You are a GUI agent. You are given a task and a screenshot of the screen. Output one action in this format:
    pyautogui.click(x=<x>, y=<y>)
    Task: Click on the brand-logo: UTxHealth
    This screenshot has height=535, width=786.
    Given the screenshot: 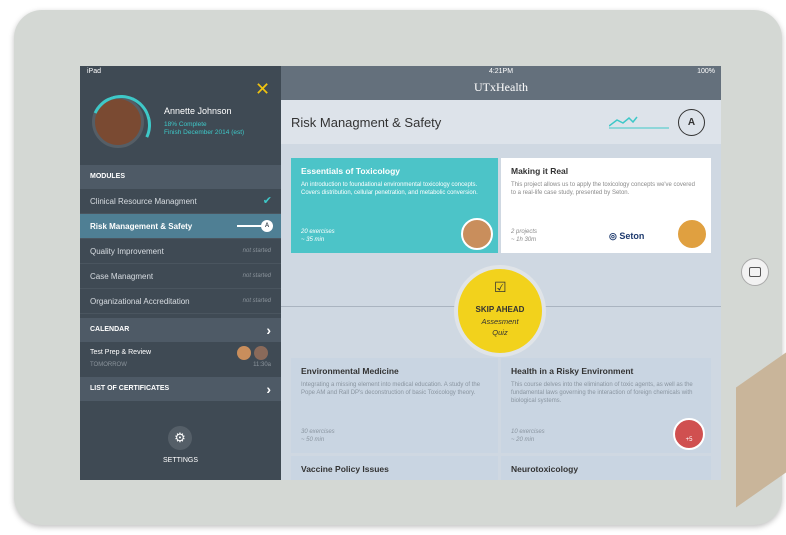 What is the action you would take?
    pyautogui.click(x=501, y=87)
    